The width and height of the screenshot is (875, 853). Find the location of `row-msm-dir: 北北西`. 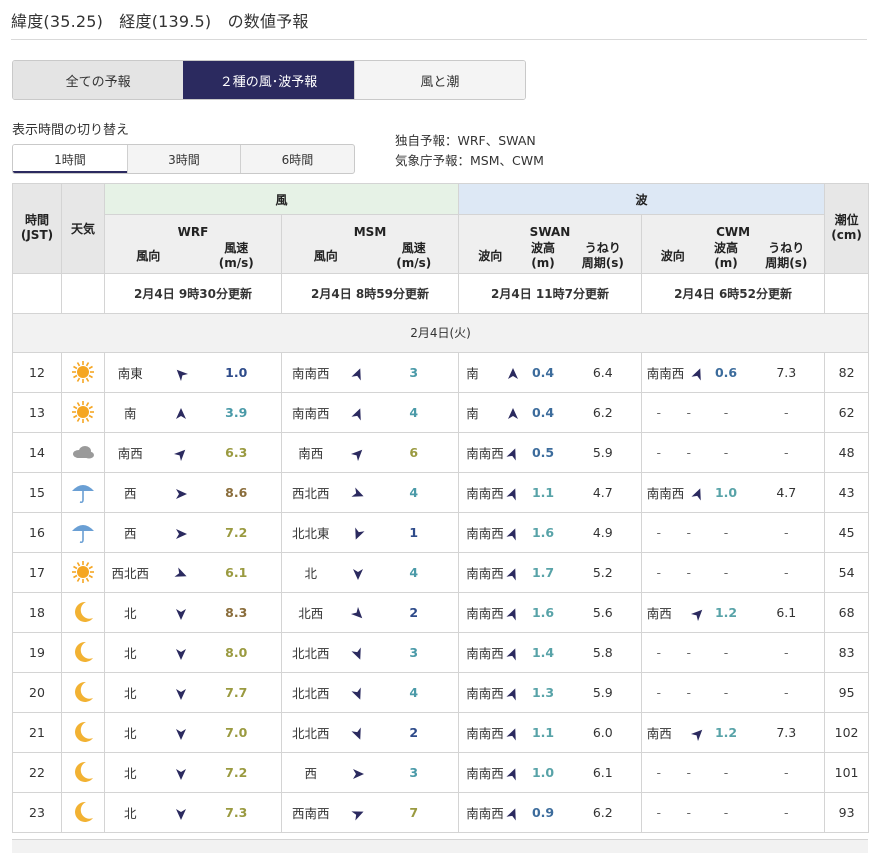

row-msm-dir: 北北西 is located at coordinates (325, 732).